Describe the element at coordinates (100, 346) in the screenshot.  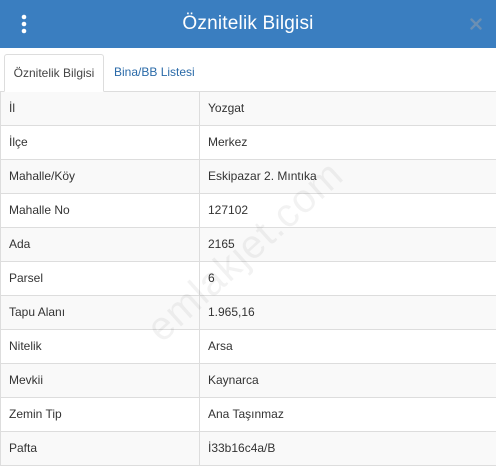
I see `attribute-key: Nitelik` at that location.